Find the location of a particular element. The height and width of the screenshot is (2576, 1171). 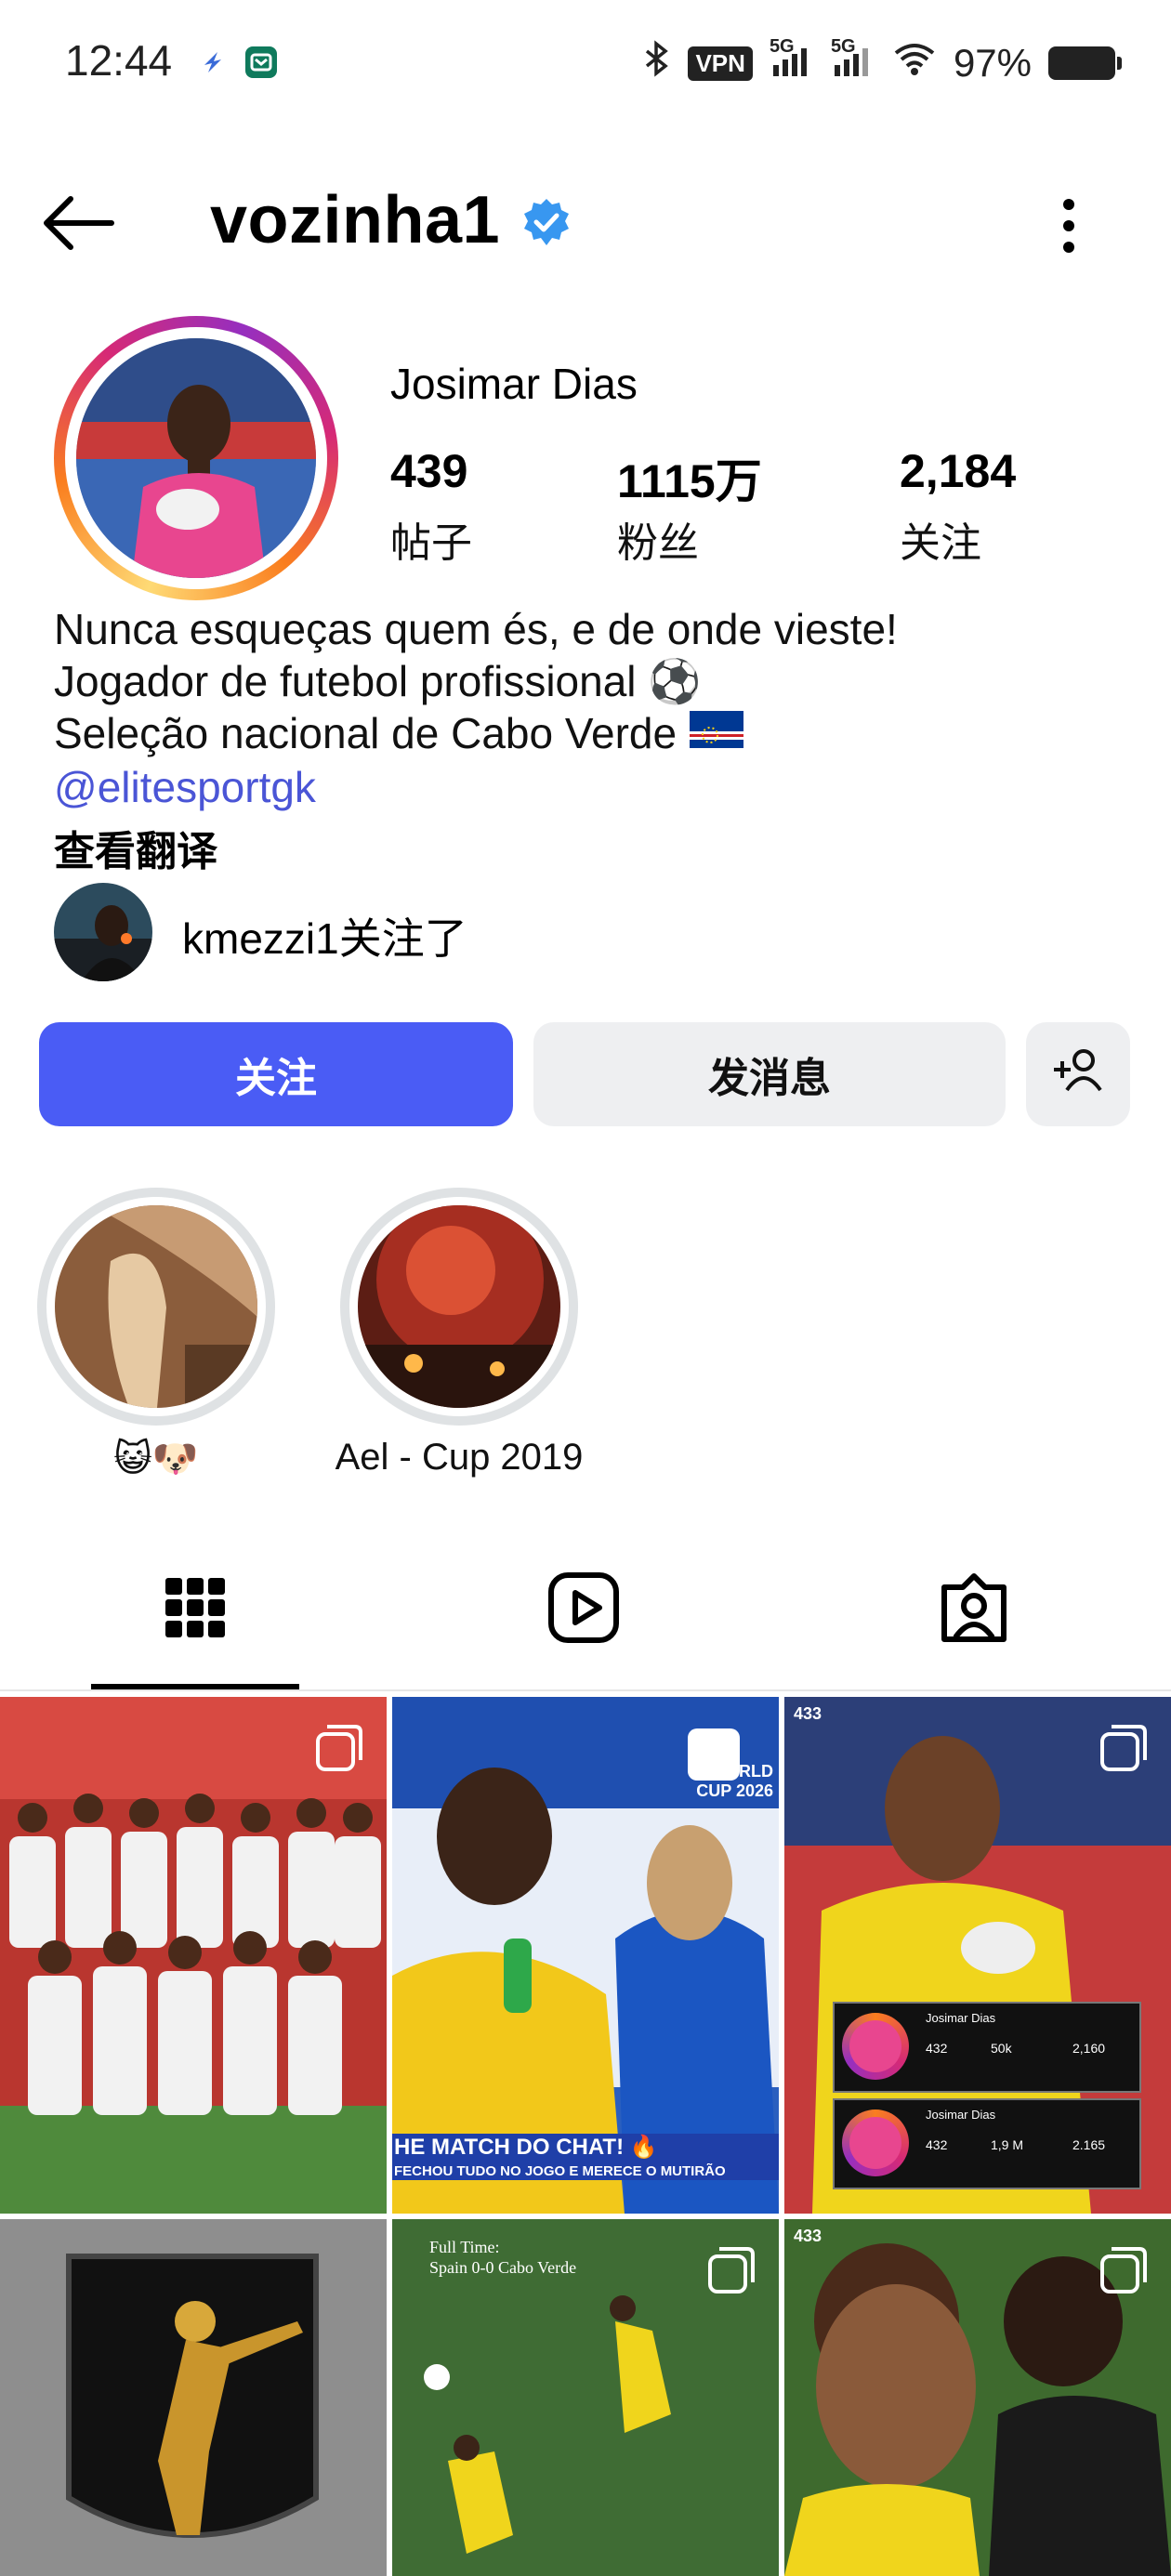

vpn-badge: VPN is located at coordinates (721, 63).